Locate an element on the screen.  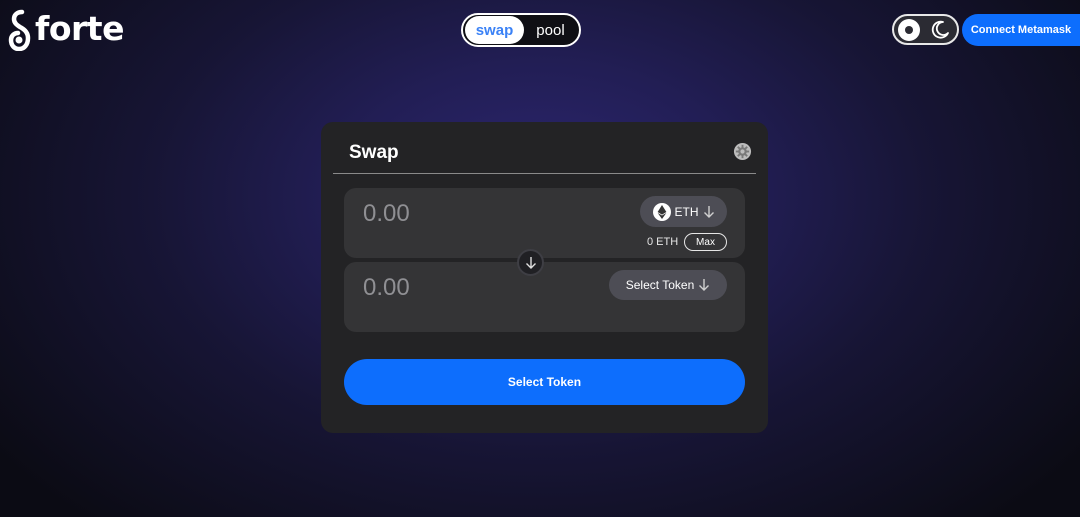
swap-to-panel: 0.00 Select Token is located at coordinates (544, 297).